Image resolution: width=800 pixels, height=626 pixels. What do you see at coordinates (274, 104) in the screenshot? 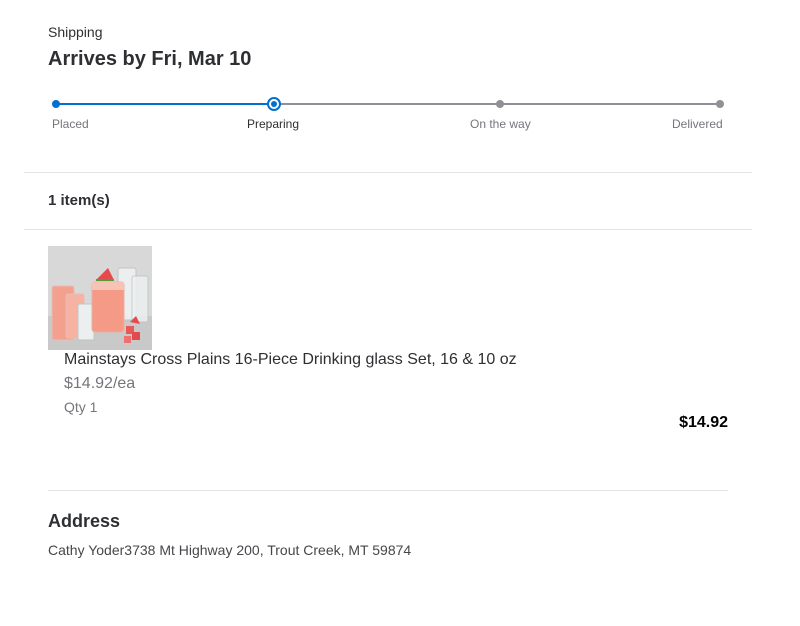
I see `step-dot-preparing` at bounding box center [274, 104].